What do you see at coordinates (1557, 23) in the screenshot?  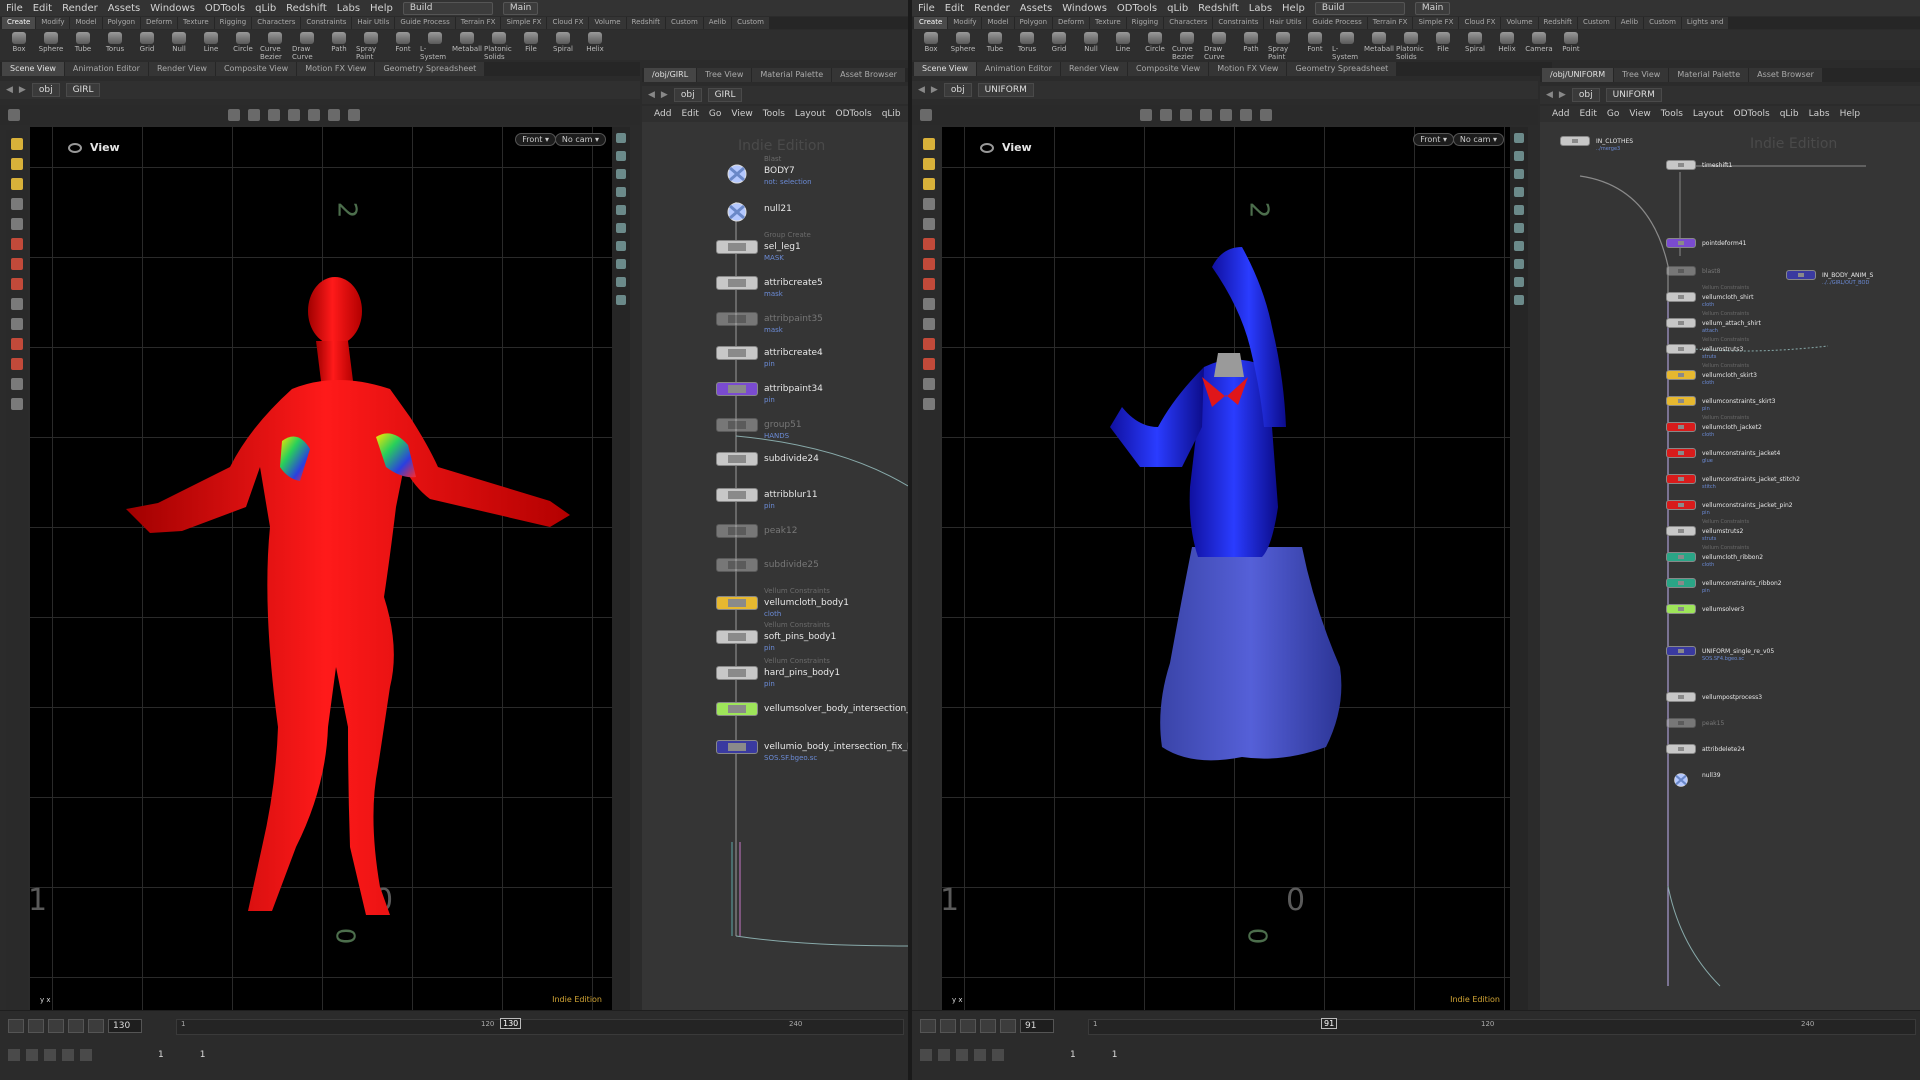 I see `shelf-tab: Redshift` at bounding box center [1557, 23].